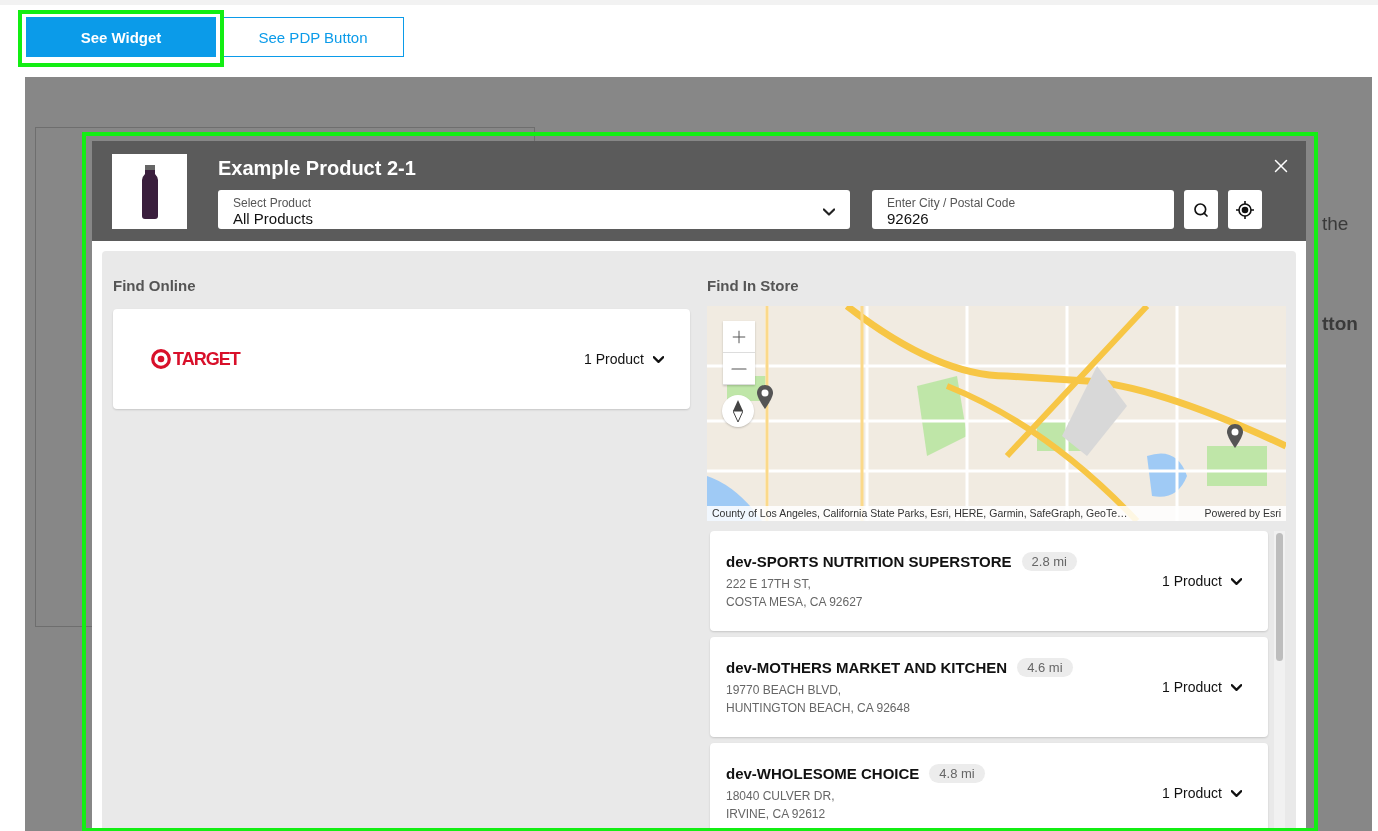 This screenshot has width=1378, height=831. What do you see at coordinates (776, 814) in the screenshot?
I see `store-address: IRVINE, CA 92612` at bounding box center [776, 814].